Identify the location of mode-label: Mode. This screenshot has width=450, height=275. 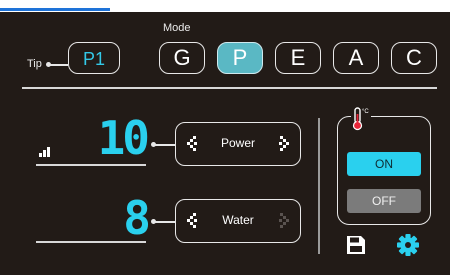
(177, 28).